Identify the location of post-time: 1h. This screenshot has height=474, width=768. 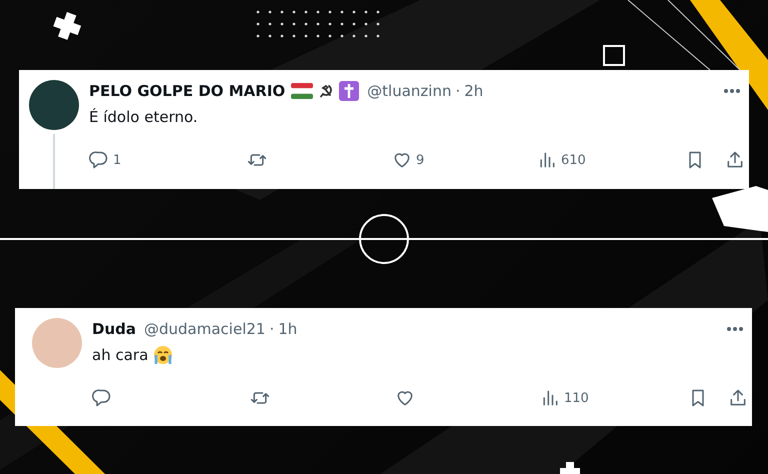
(288, 329).